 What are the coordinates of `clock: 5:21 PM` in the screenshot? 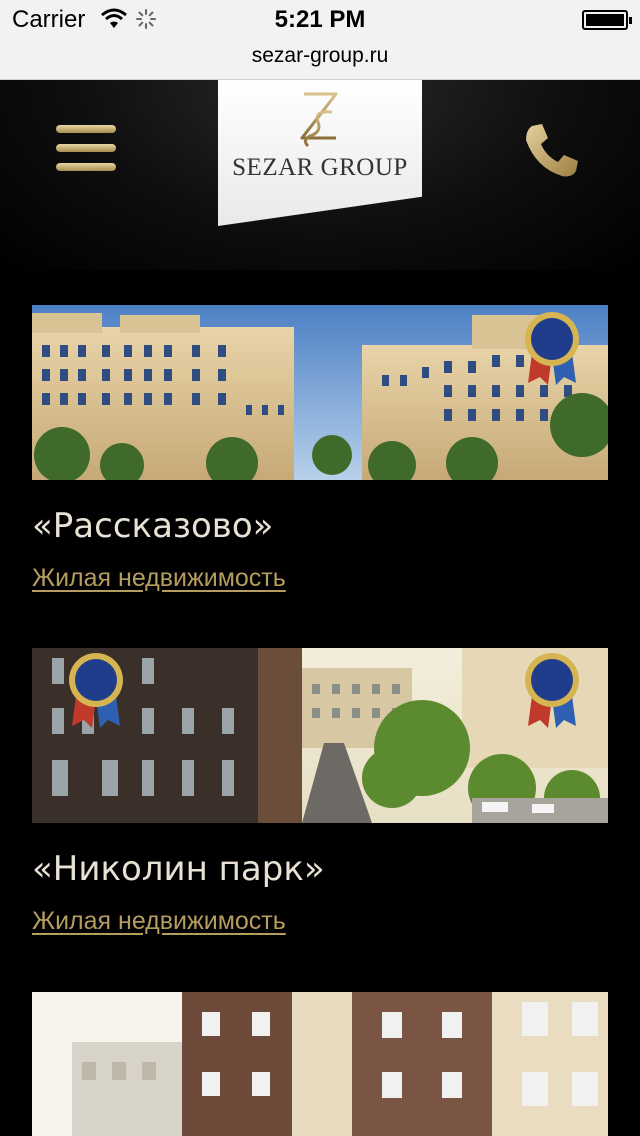 It's located at (320, 19).